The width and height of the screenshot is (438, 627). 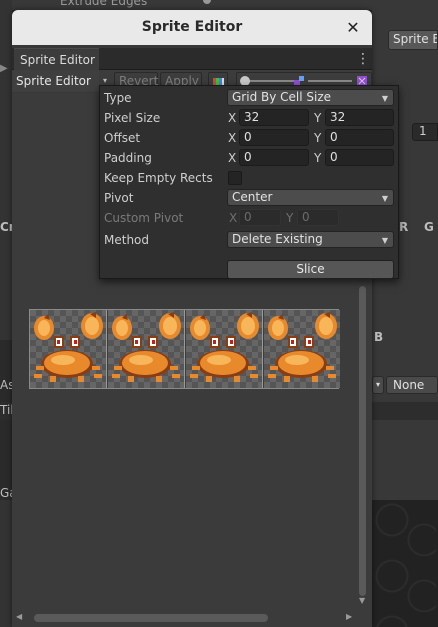 I want to click on pixel-size-label: Pixel Size, so click(x=132, y=118).